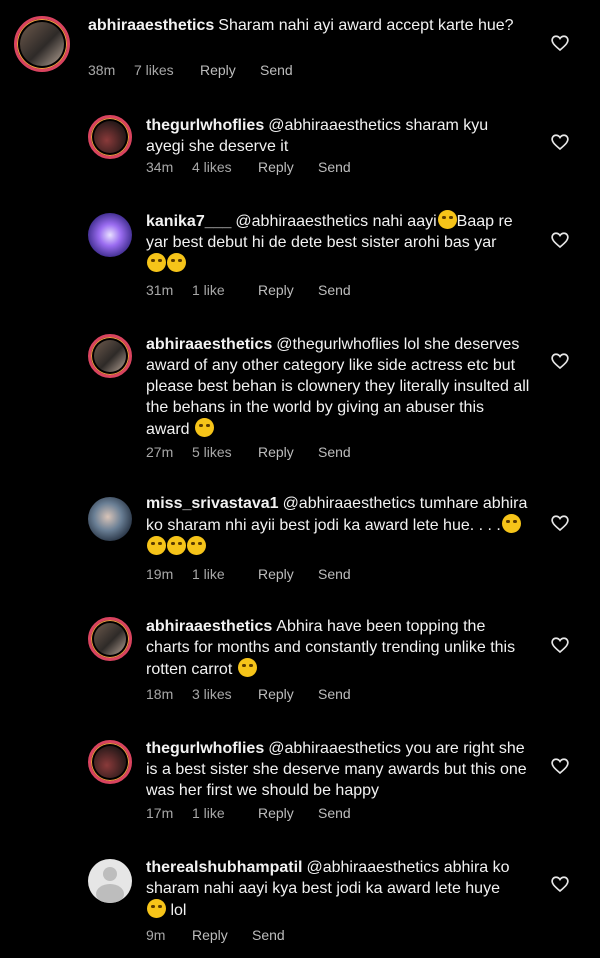 This screenshot has width=600, height=958. What do you see at coordinates (366, 25) in the screenshot?
I see `comment-text: Sharam nahi ayi award accept karte hue?` at bounding box center [366, 25].